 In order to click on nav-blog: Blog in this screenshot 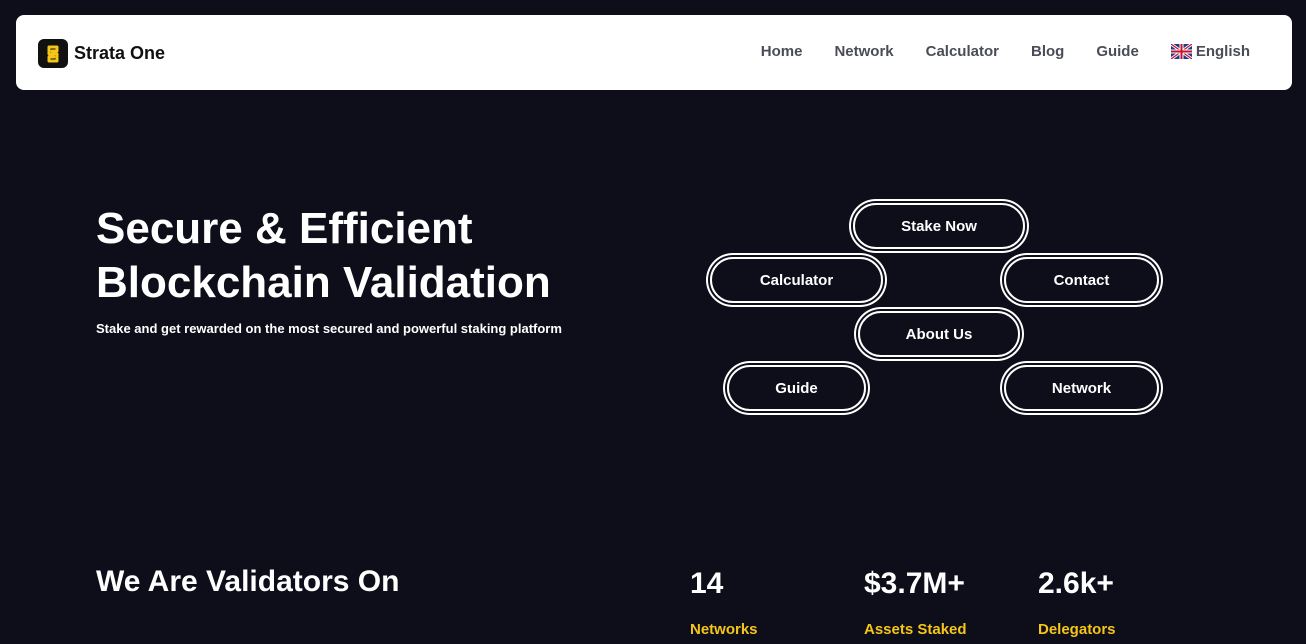, I will do `click(1047, 51)`.